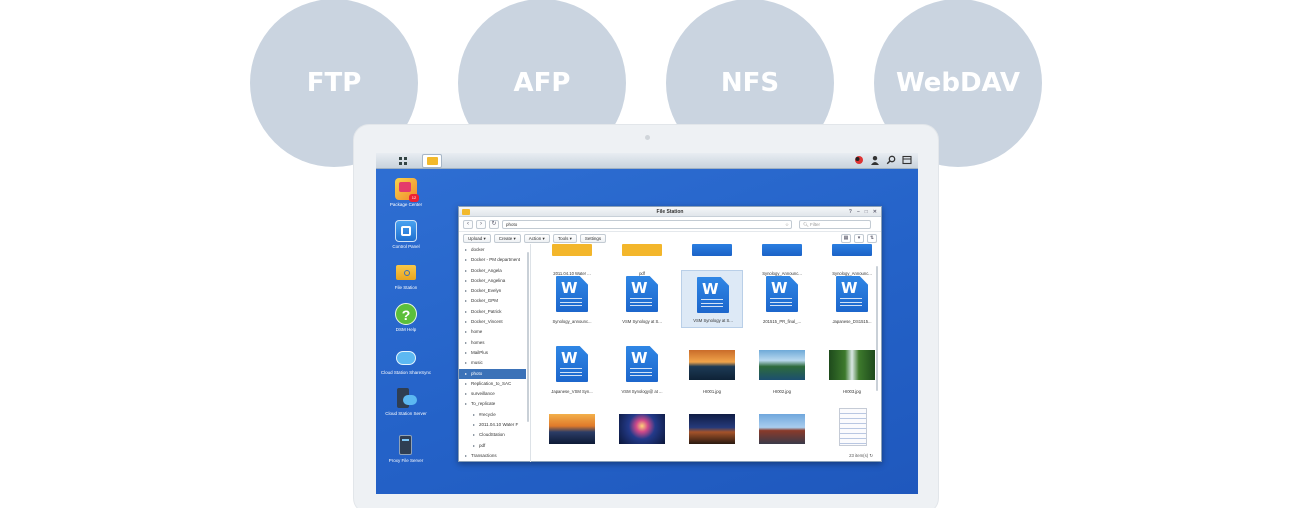 This screenshot has height=508, width=1300. I want to click on desktop-label: Control Panel, so click(406, 246).